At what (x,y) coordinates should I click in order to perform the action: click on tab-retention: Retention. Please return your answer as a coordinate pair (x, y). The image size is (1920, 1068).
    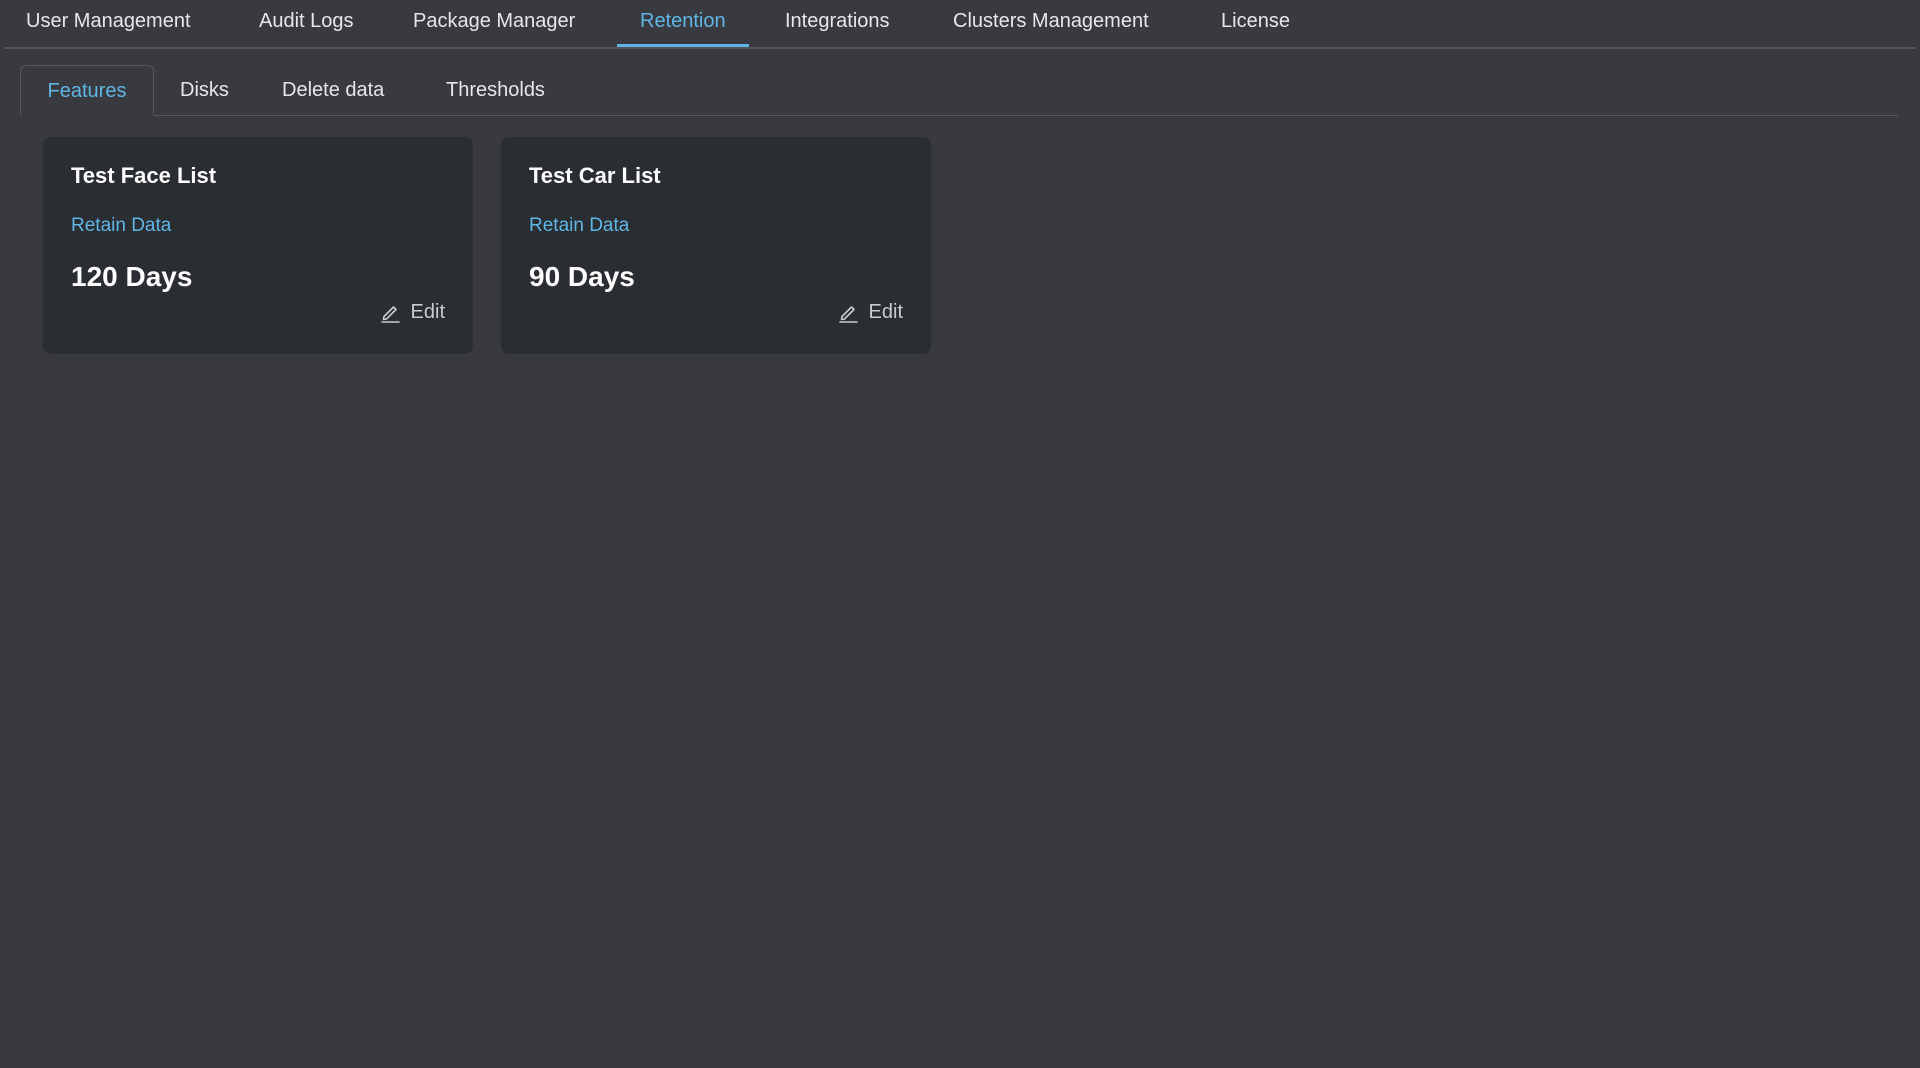
    Looking at the image, I should click on (683, 23).